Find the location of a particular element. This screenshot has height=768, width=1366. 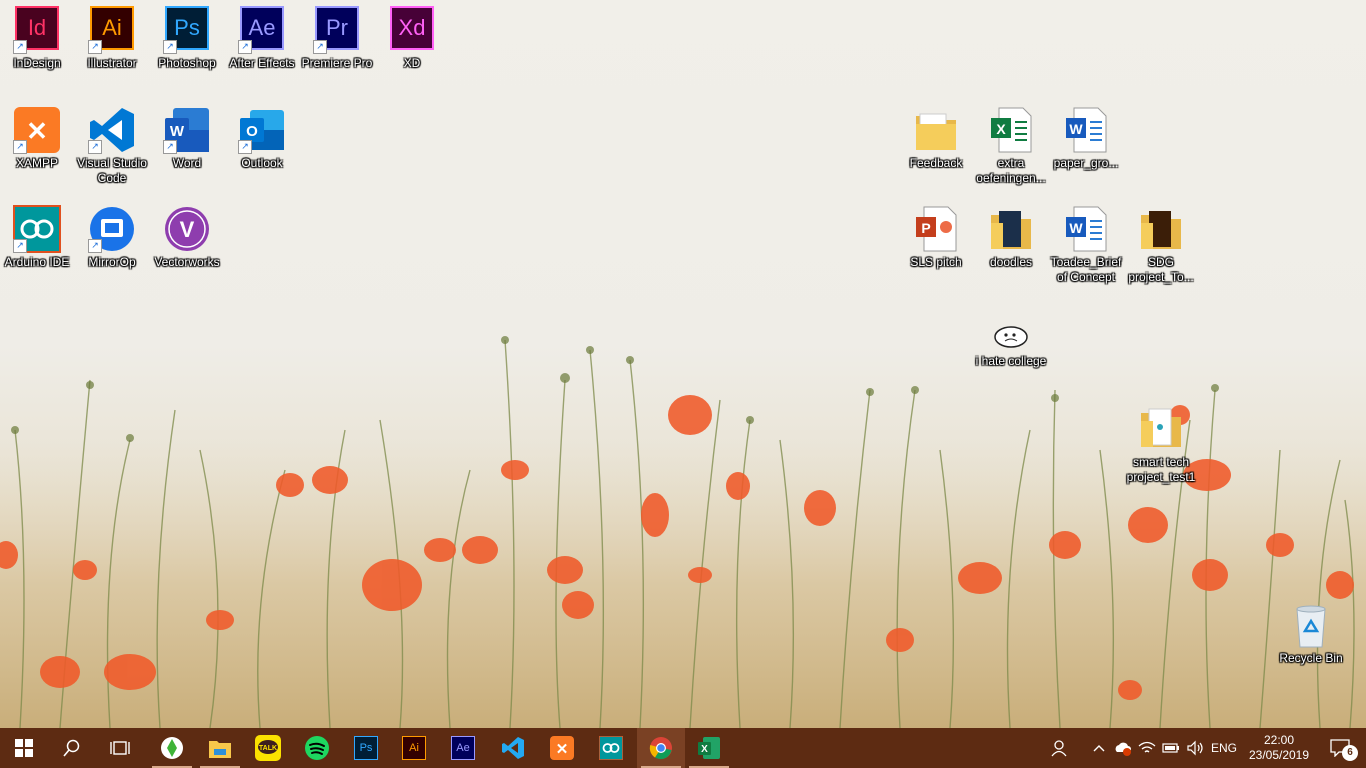

powerpoint-file-icon: P is located at coordinates (936, 229).